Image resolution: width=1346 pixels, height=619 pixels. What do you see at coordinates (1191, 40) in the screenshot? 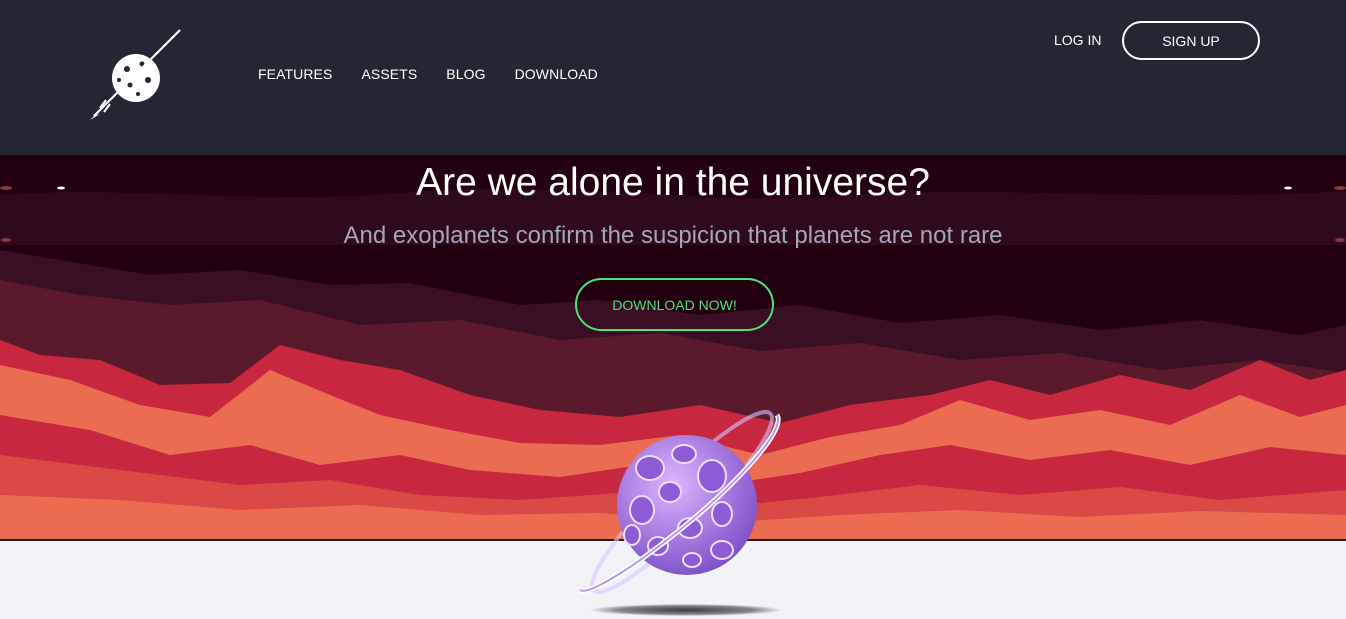
I see `signup-button: SIGN UP` at bounding box center [1191, 40].